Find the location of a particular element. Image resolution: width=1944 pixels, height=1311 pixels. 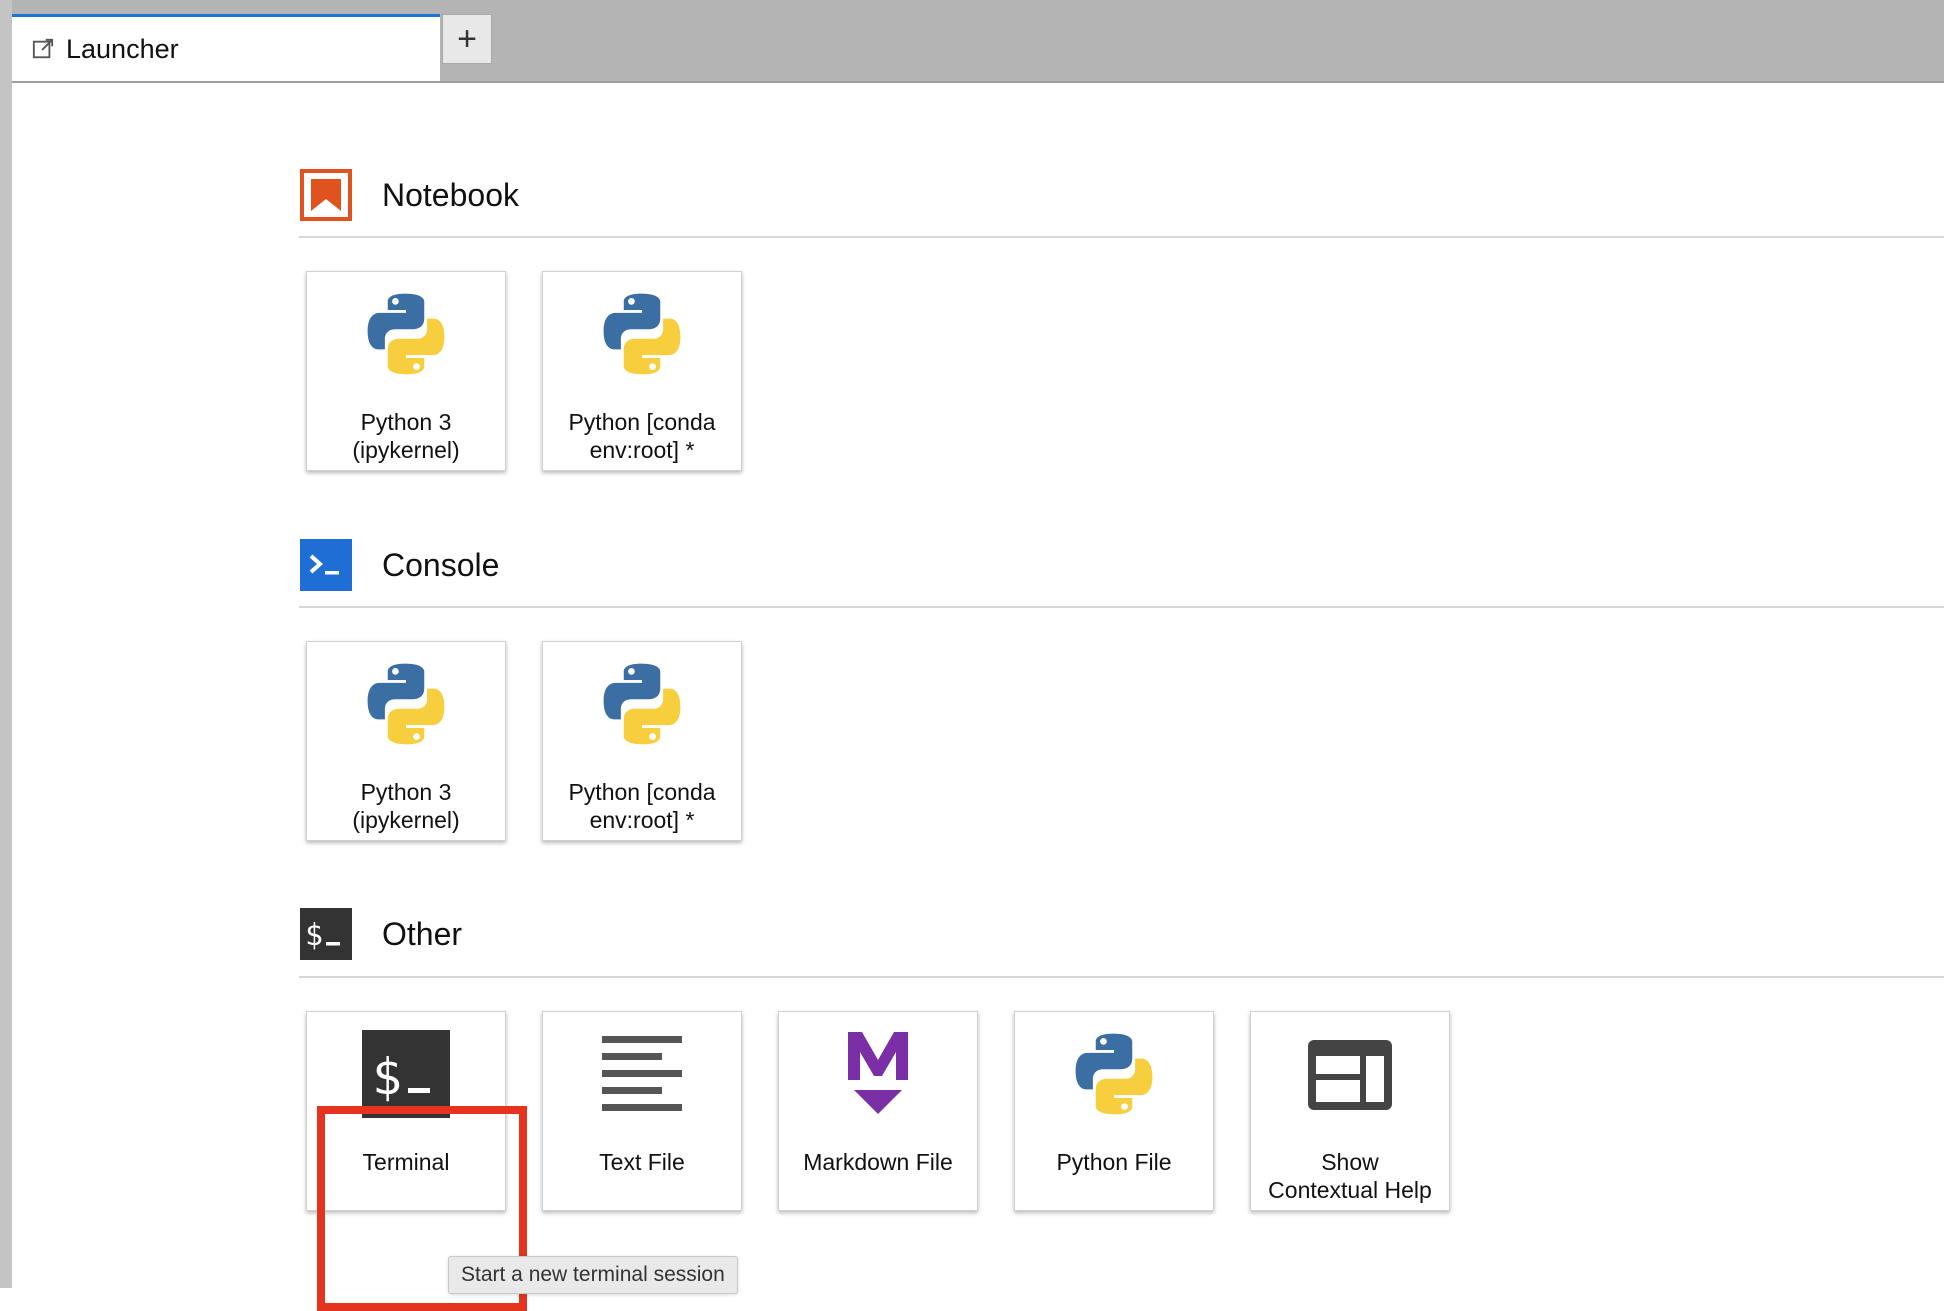

other-card-contextual-help: Show Contextual Help is located at coordinates (1350, 1111).